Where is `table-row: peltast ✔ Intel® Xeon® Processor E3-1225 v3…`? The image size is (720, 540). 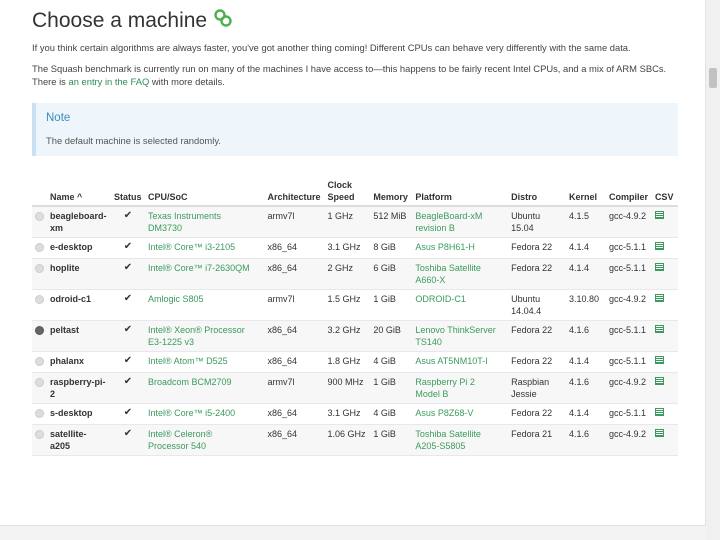
table-row: peltast ✔ Intel® Xeon® Processor E3-1225 v3… is located at coordinates (355, 336).